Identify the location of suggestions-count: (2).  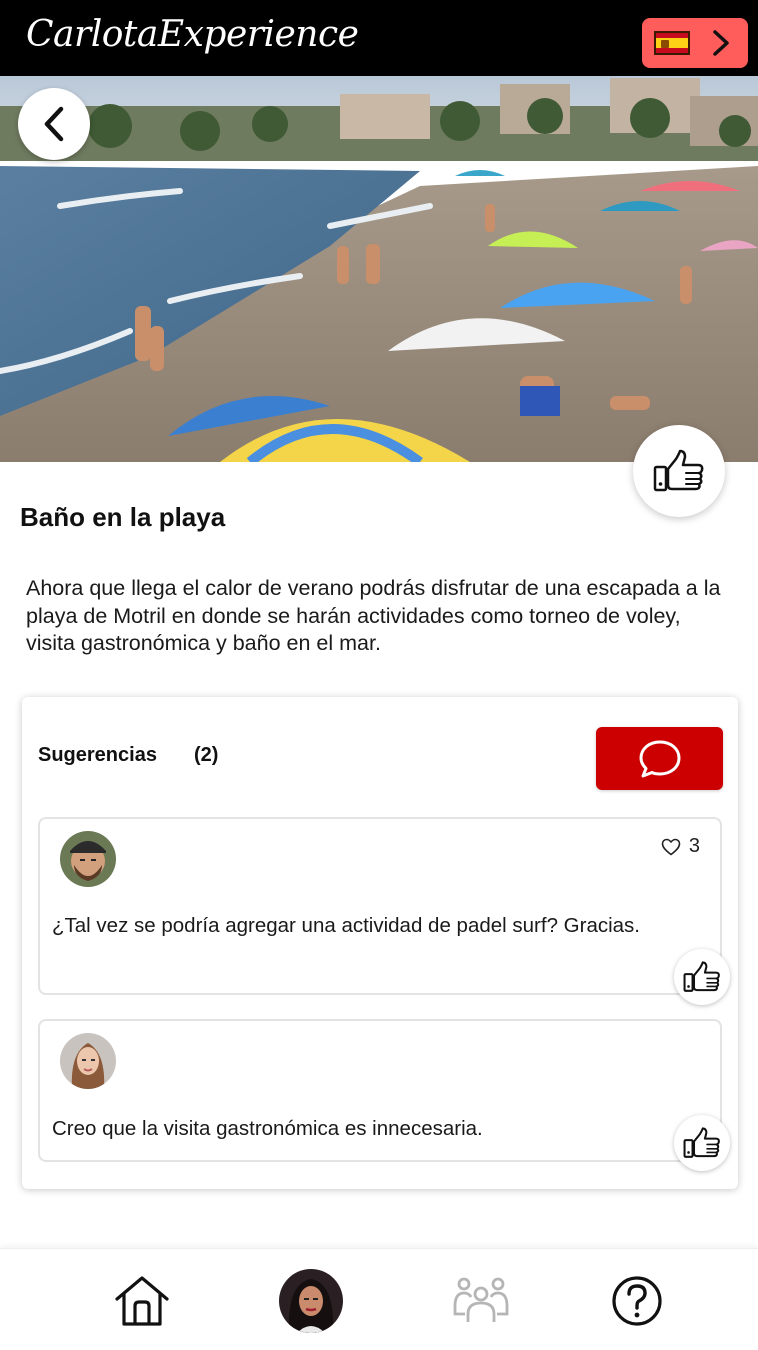
(206, 755).